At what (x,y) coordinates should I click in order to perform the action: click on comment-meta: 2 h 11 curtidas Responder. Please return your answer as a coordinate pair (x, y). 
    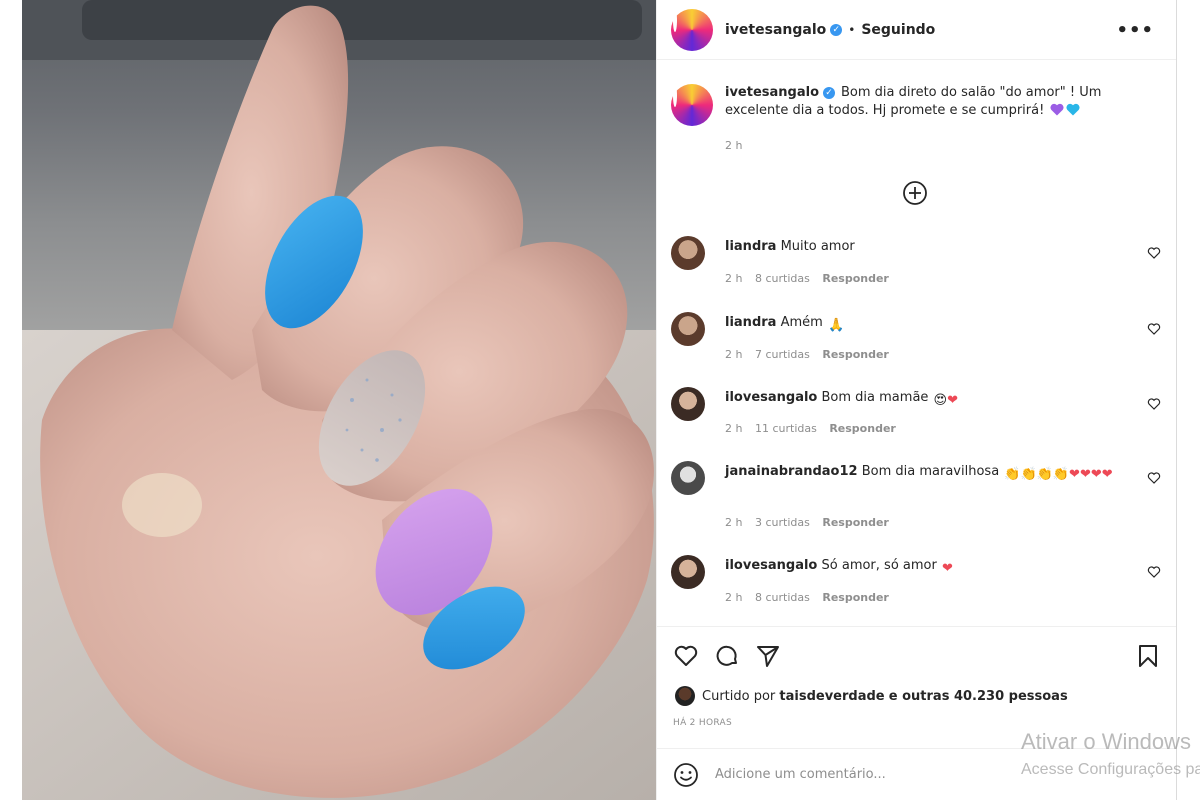
    Looking at the image, I should click on (815, 428).